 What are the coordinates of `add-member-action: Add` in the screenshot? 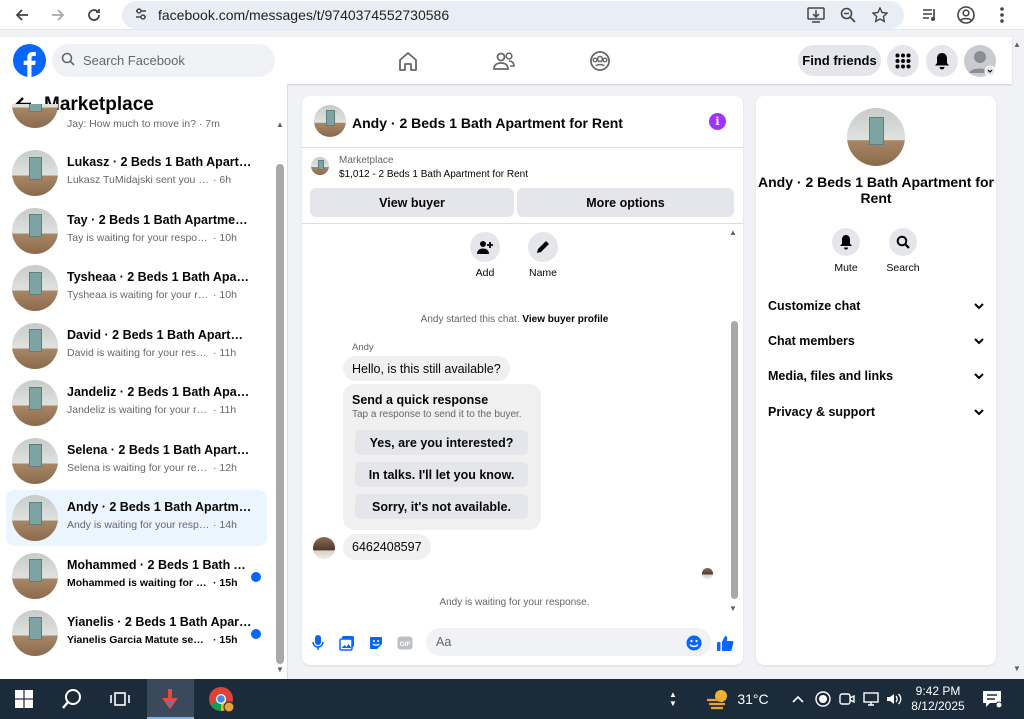 It's located at (485, 255).